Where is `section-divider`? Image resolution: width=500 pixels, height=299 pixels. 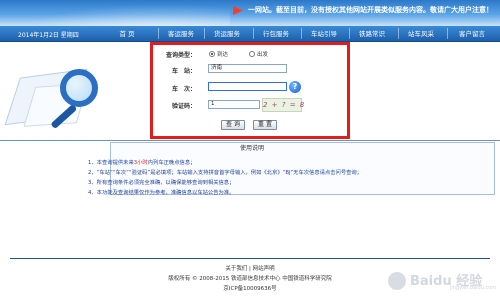 section-divider is located at coordinates (250, 140).